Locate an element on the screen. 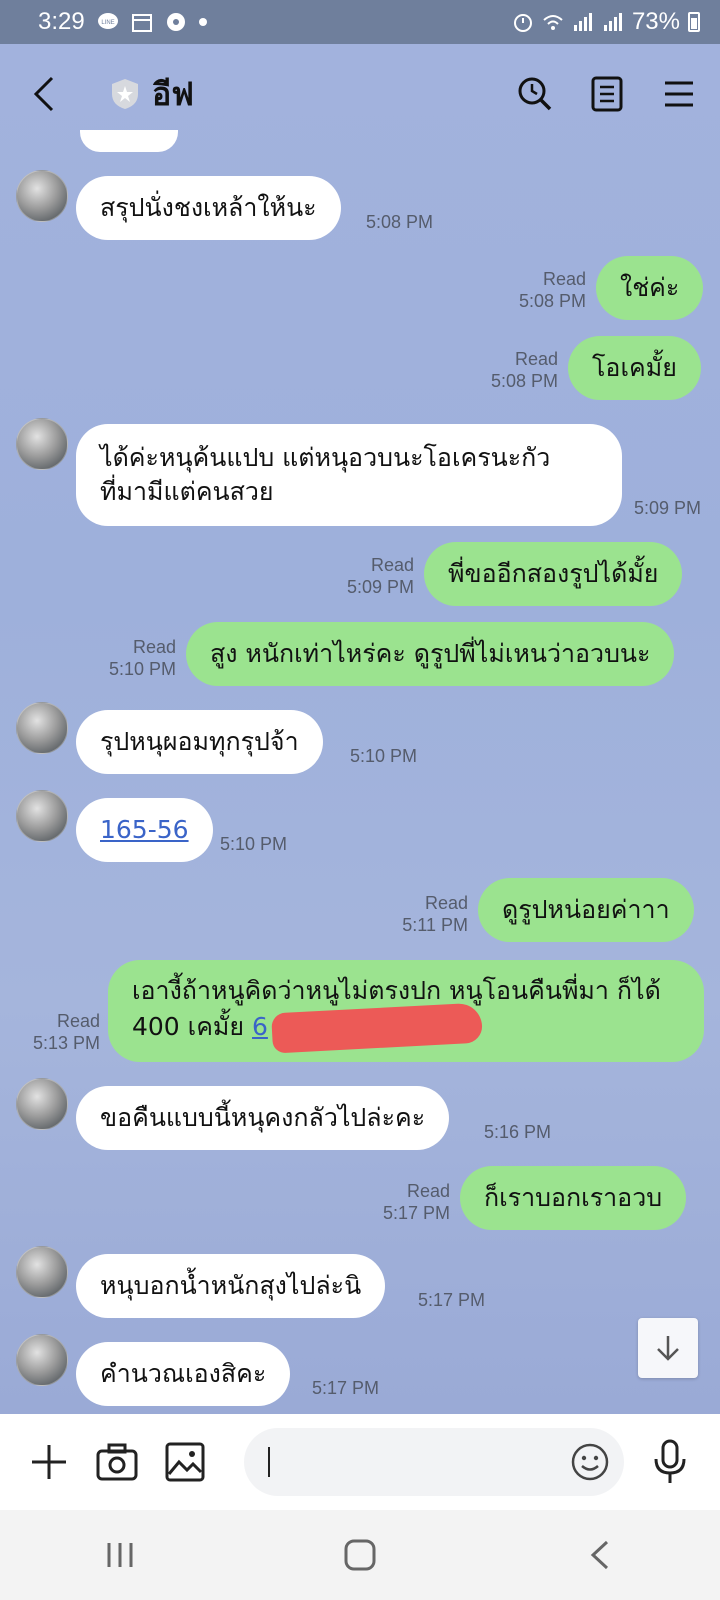 This screenshot has height=1600, width=720. message-bubble: คำนวณเองสิคะ is located at coordinates (183, 1374).